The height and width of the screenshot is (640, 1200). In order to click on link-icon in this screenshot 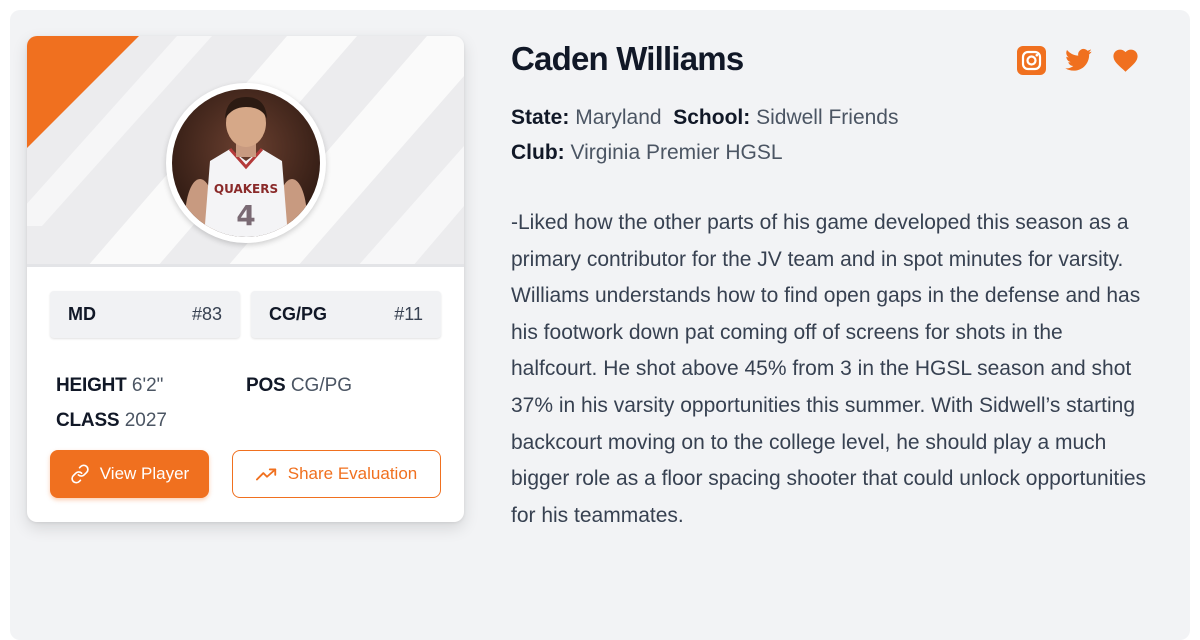, I will do `click(80, 474)`.